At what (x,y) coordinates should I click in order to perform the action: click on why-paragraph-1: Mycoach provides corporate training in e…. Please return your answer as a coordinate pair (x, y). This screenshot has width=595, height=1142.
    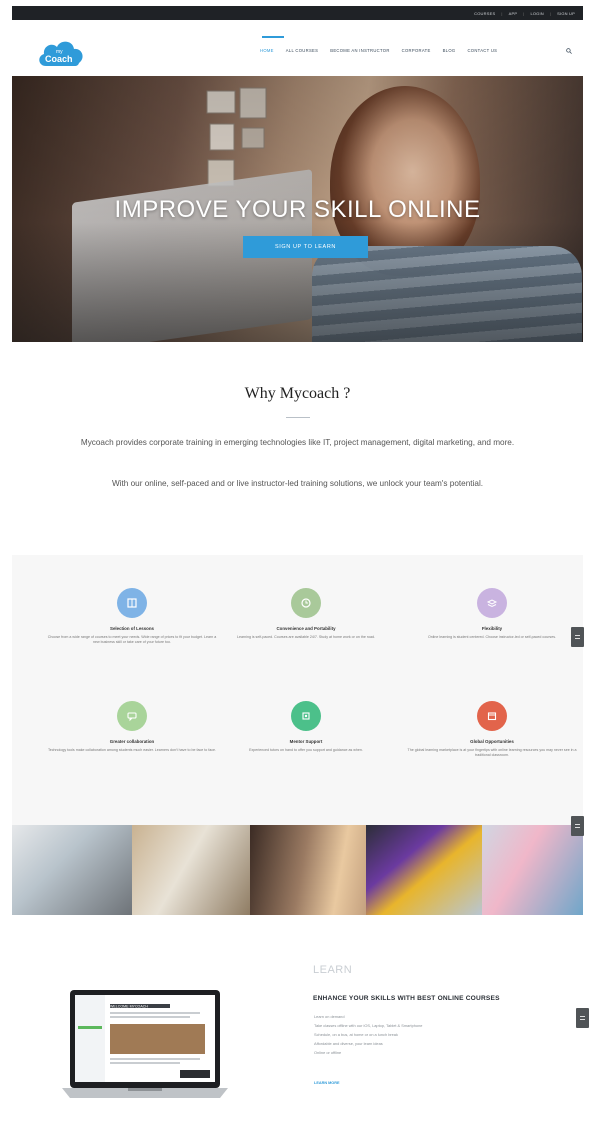
    Looking at the image, I should click on (297, 442).